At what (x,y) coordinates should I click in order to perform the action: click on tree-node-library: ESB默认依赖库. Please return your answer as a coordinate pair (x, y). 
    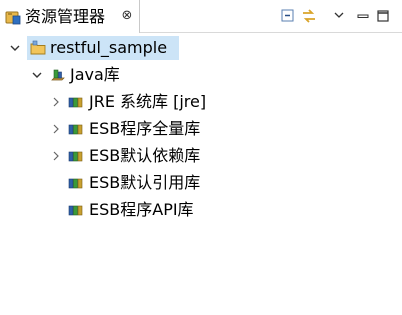
    Looking at the image, I should click on (201, 156).